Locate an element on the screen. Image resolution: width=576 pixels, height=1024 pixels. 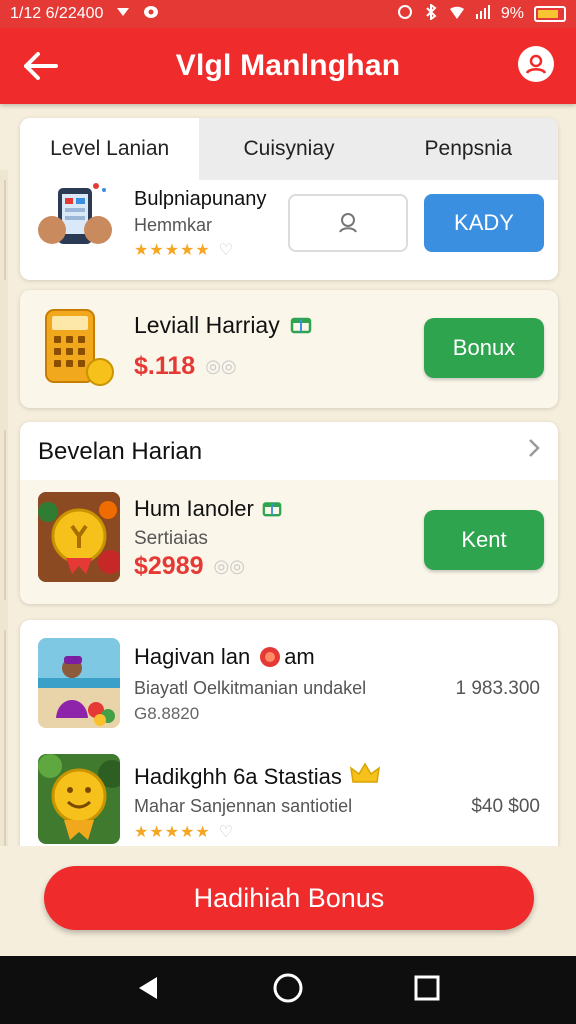
back-button is located at coordinates (40, 66).